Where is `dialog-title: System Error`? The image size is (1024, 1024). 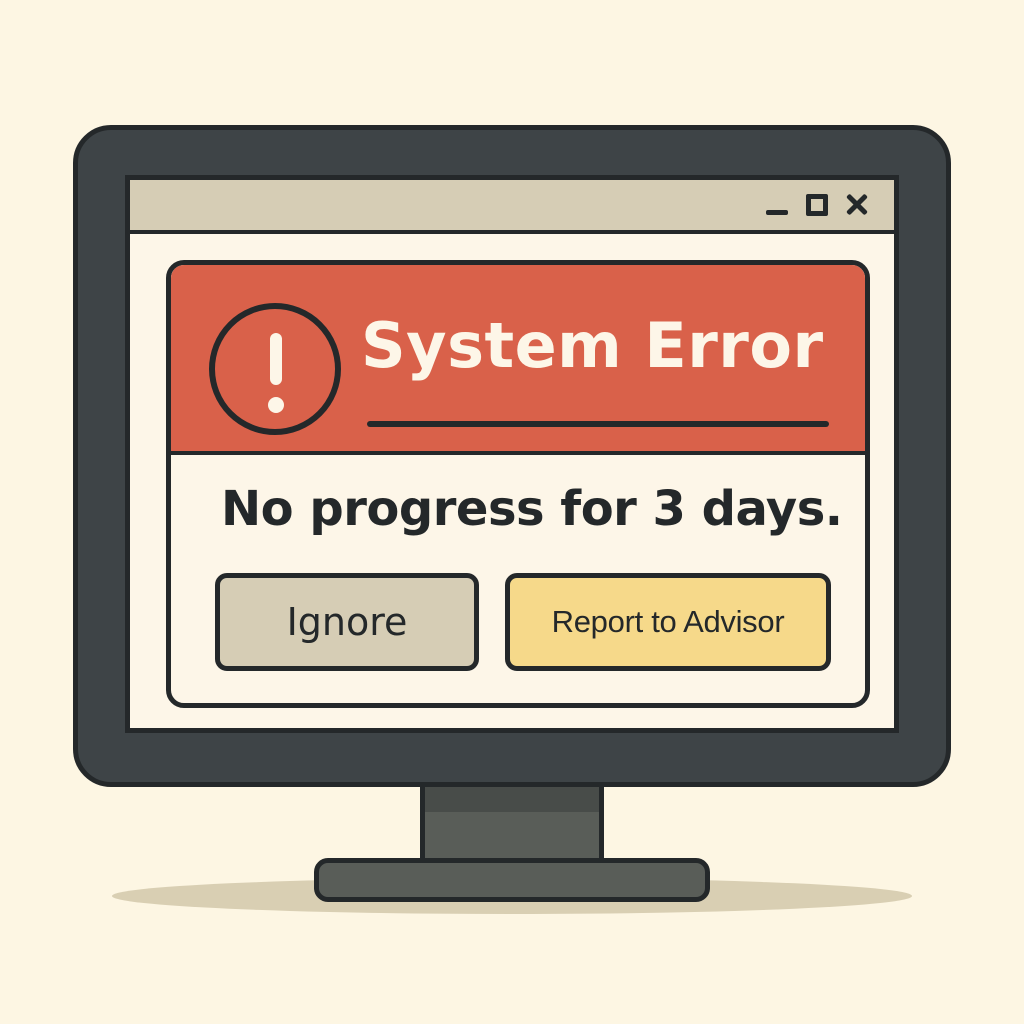
dialog-title: System Error is located at coordinates (592, 345).